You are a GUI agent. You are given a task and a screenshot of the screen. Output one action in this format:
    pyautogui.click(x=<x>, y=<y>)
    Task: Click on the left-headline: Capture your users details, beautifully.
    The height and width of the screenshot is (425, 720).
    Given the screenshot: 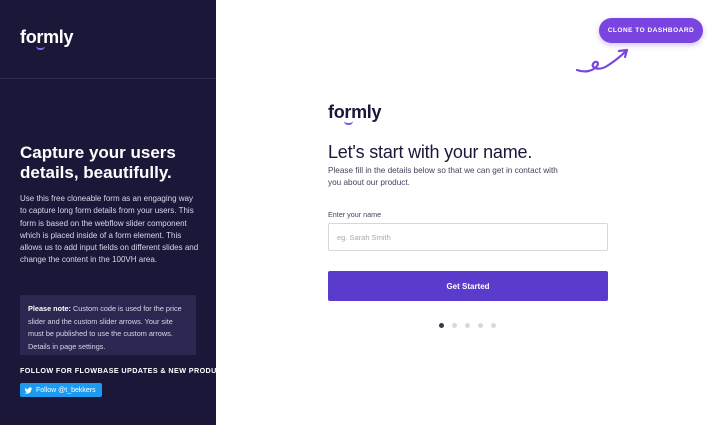 What is the action you would take?
    pyautogui.click(x=98, y=162)
    